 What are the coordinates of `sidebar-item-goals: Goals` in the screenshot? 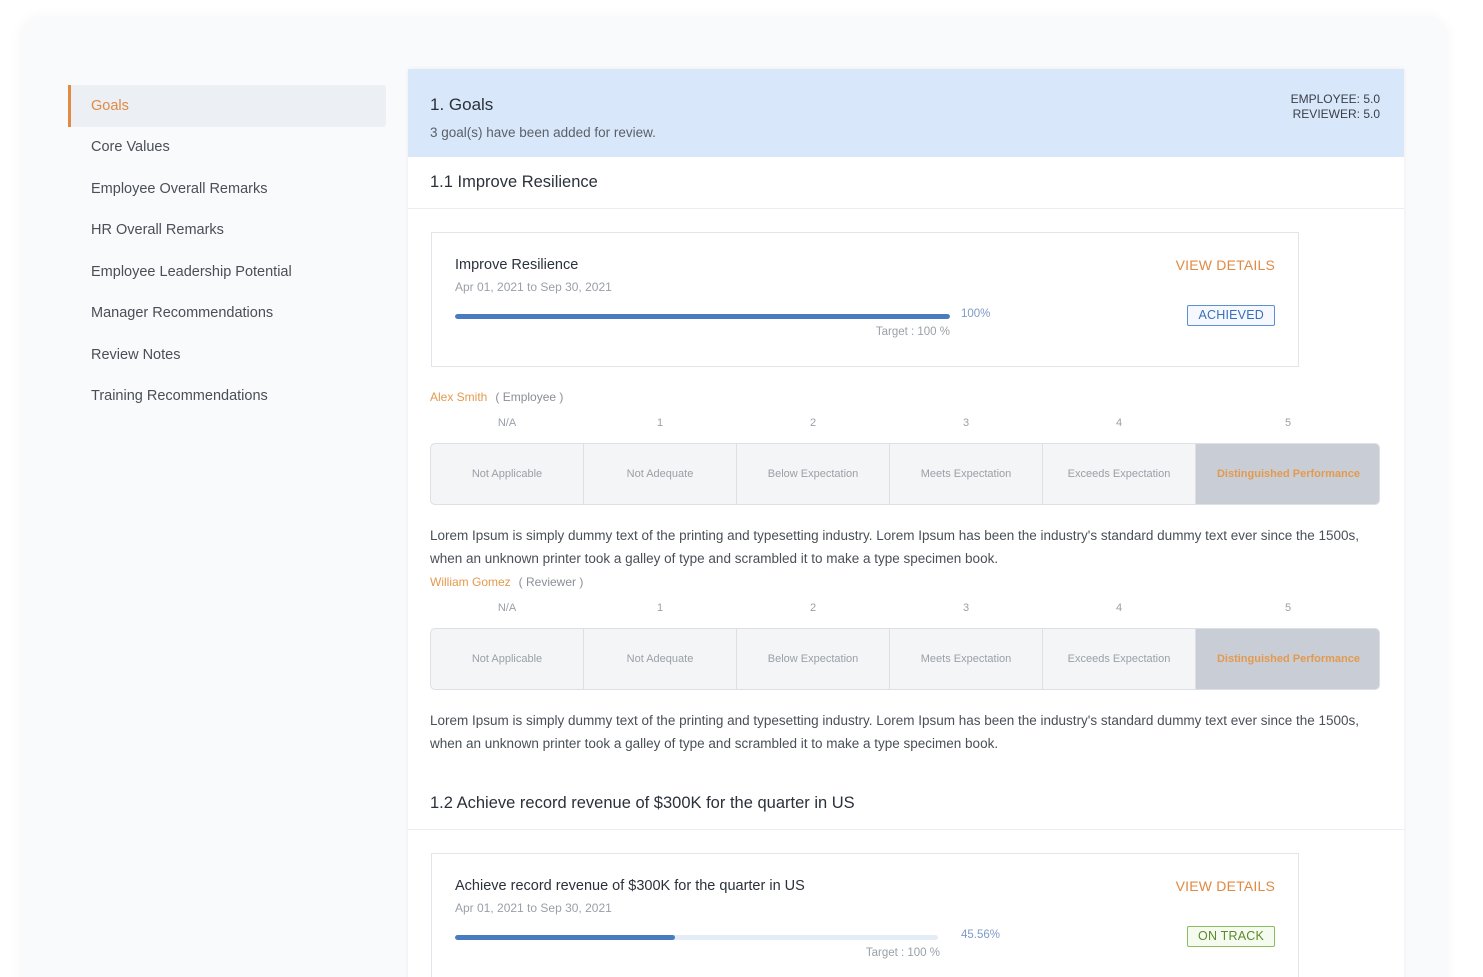 It's located at (227, 106).